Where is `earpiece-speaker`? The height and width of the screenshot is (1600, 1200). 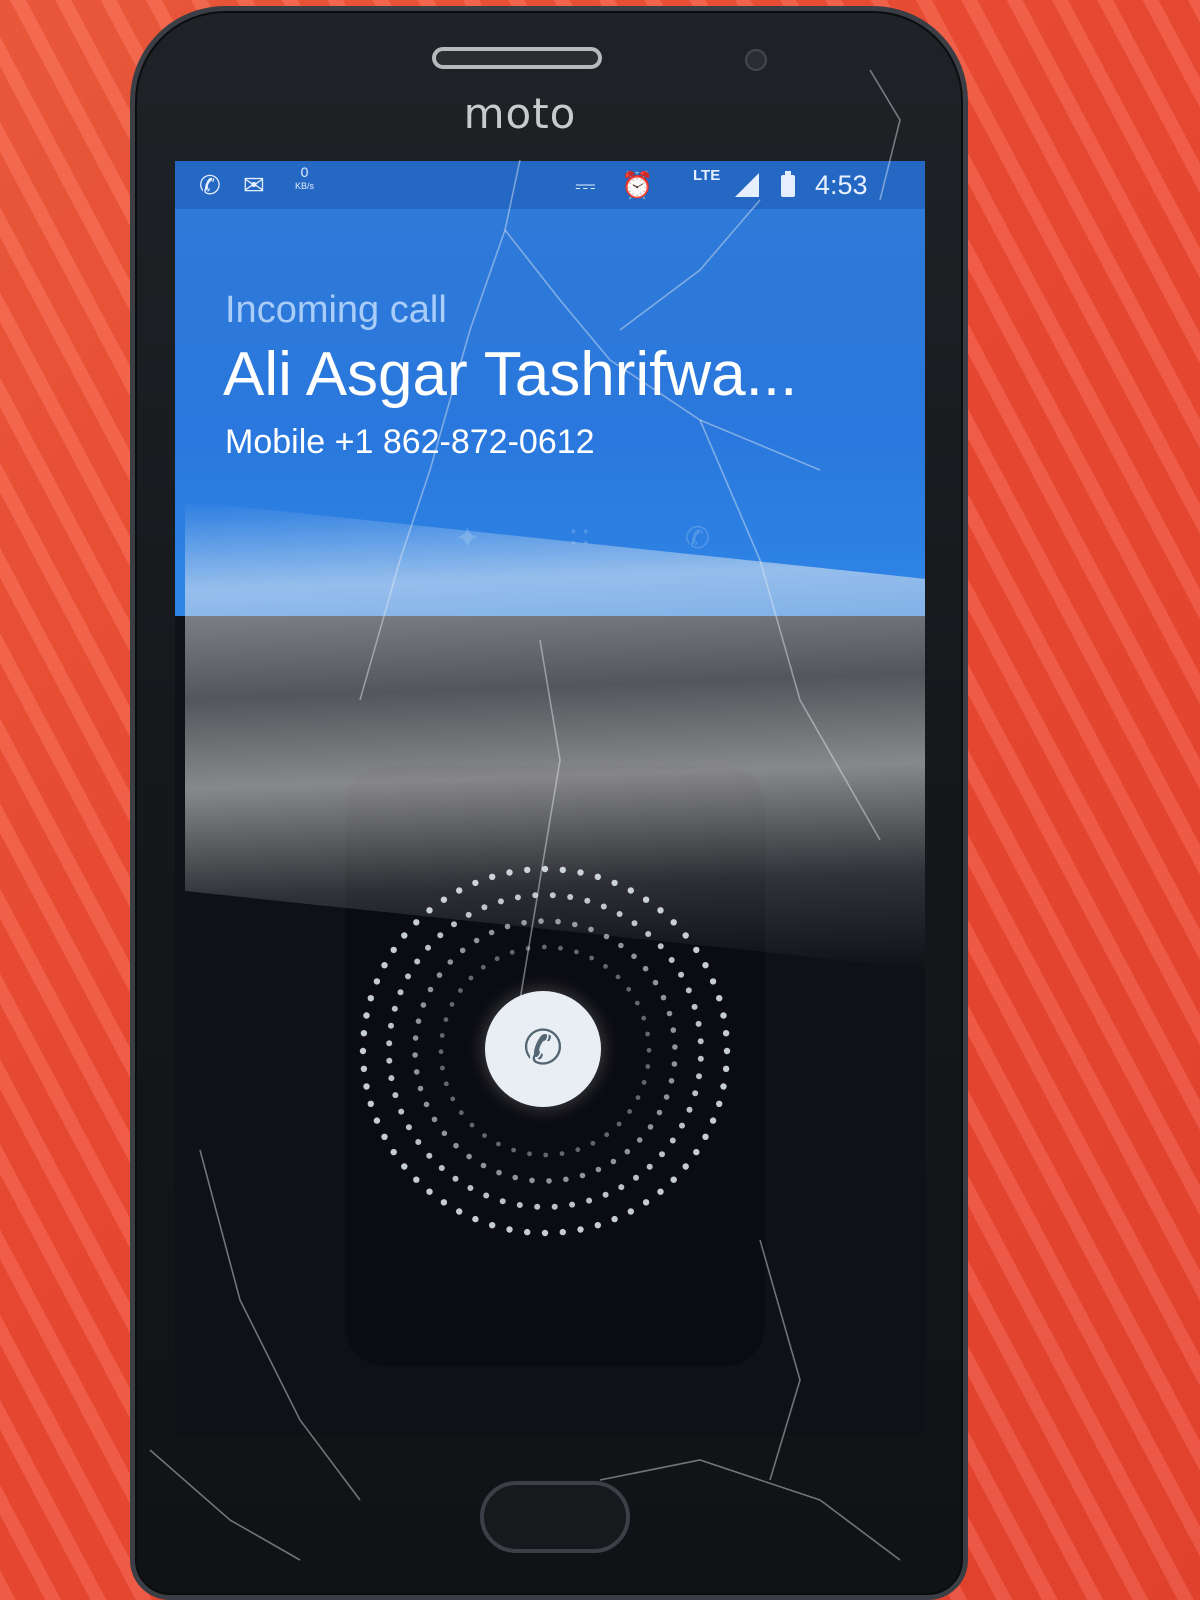 earpiece-speaker is located at coordinates (517, 58).